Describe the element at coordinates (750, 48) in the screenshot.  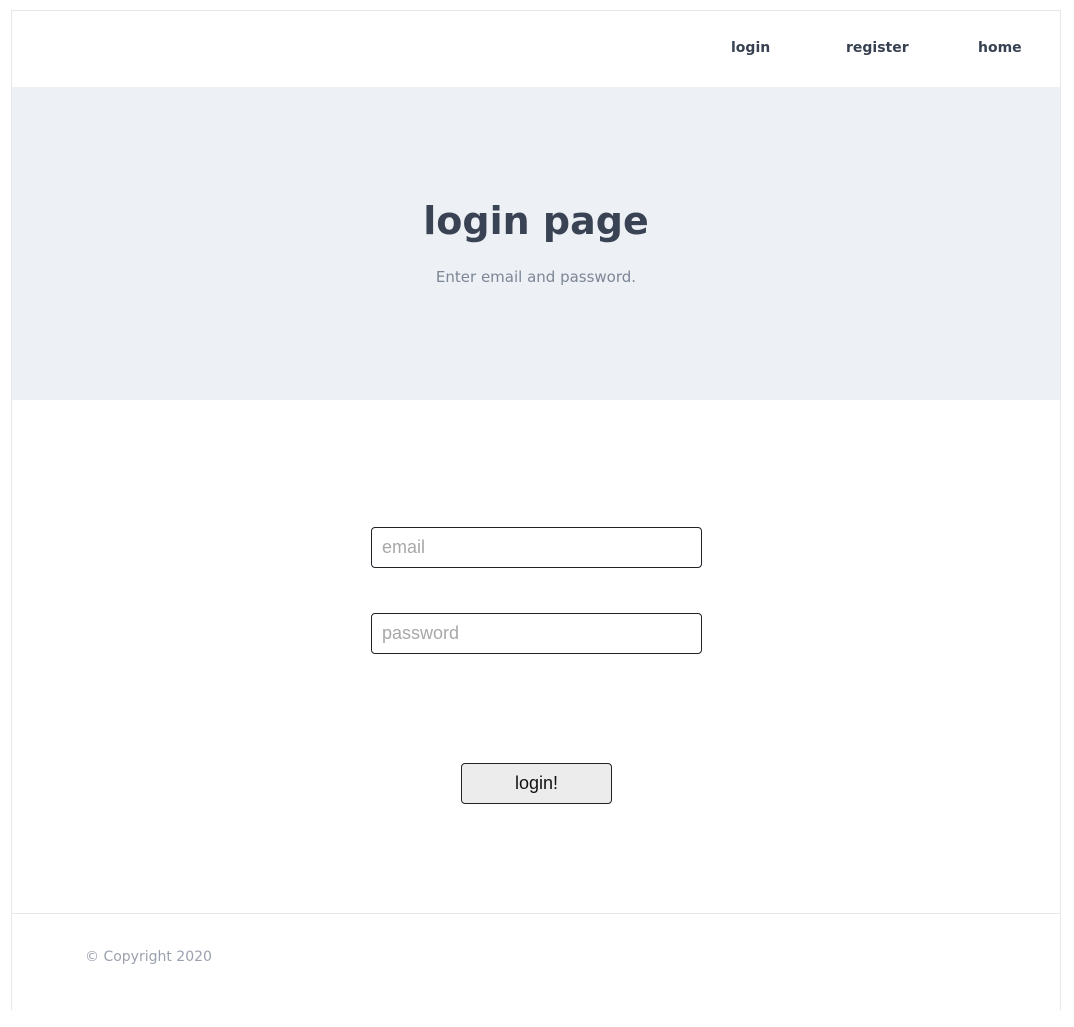
I see `nav-login-link: login` at that location.